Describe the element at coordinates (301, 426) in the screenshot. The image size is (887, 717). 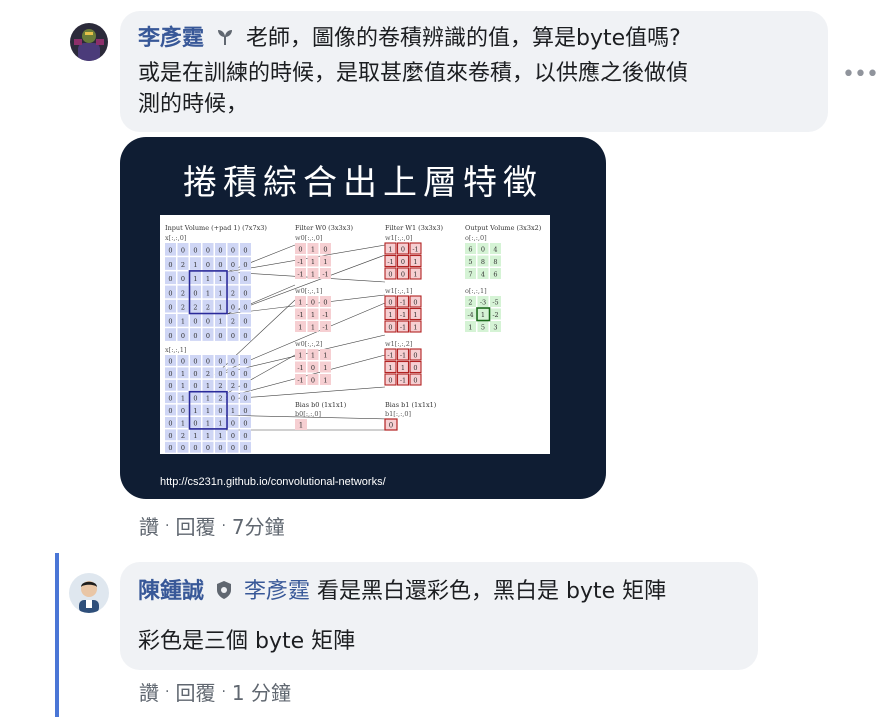
I see `bias0-value: 1` at that location.